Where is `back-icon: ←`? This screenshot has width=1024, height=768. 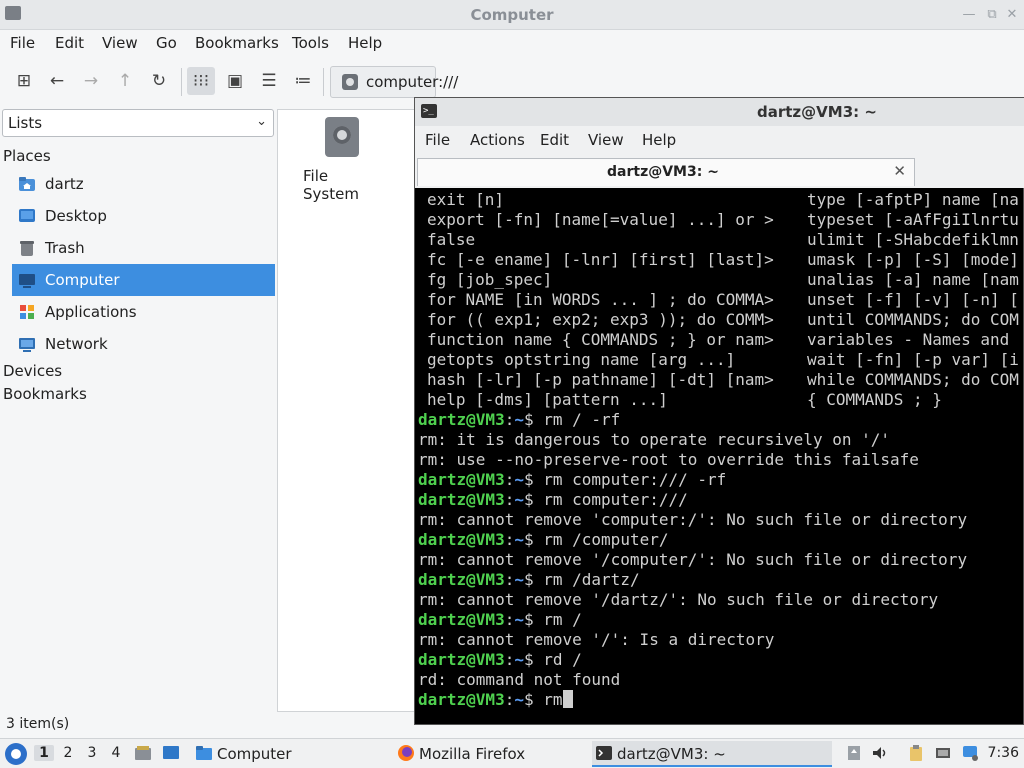 back-icon: ← is located at coordinates (57, 81).